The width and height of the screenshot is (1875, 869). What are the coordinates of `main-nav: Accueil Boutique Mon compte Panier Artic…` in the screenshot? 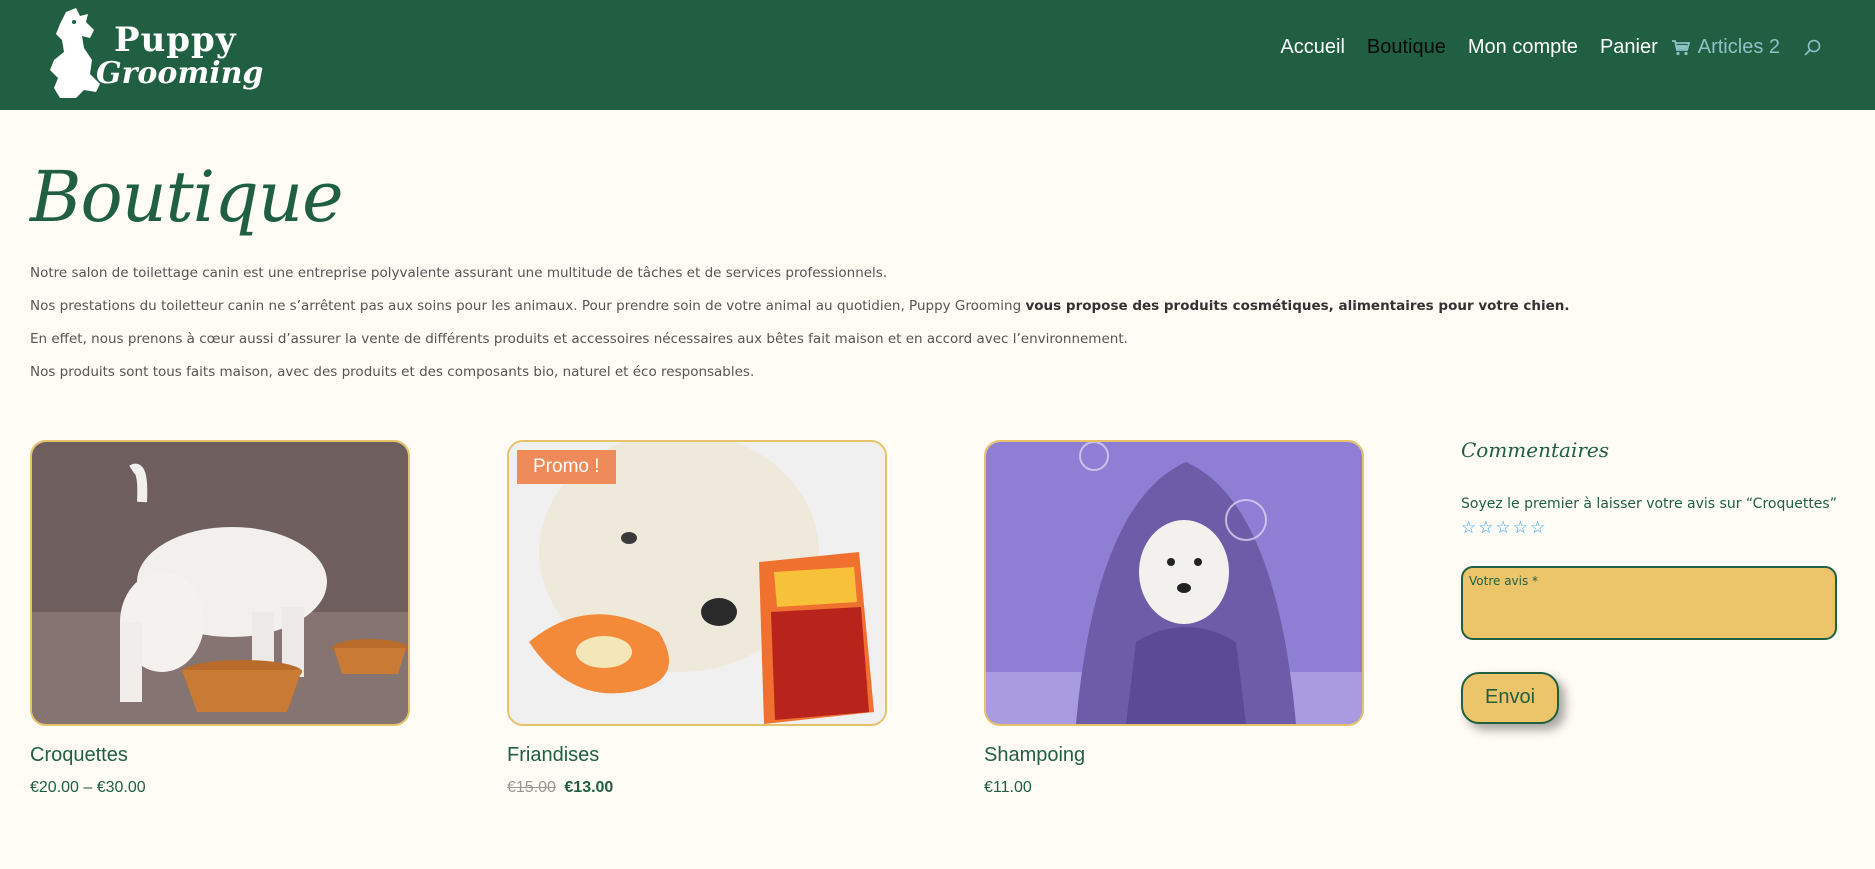 It's located at (1539, 47).